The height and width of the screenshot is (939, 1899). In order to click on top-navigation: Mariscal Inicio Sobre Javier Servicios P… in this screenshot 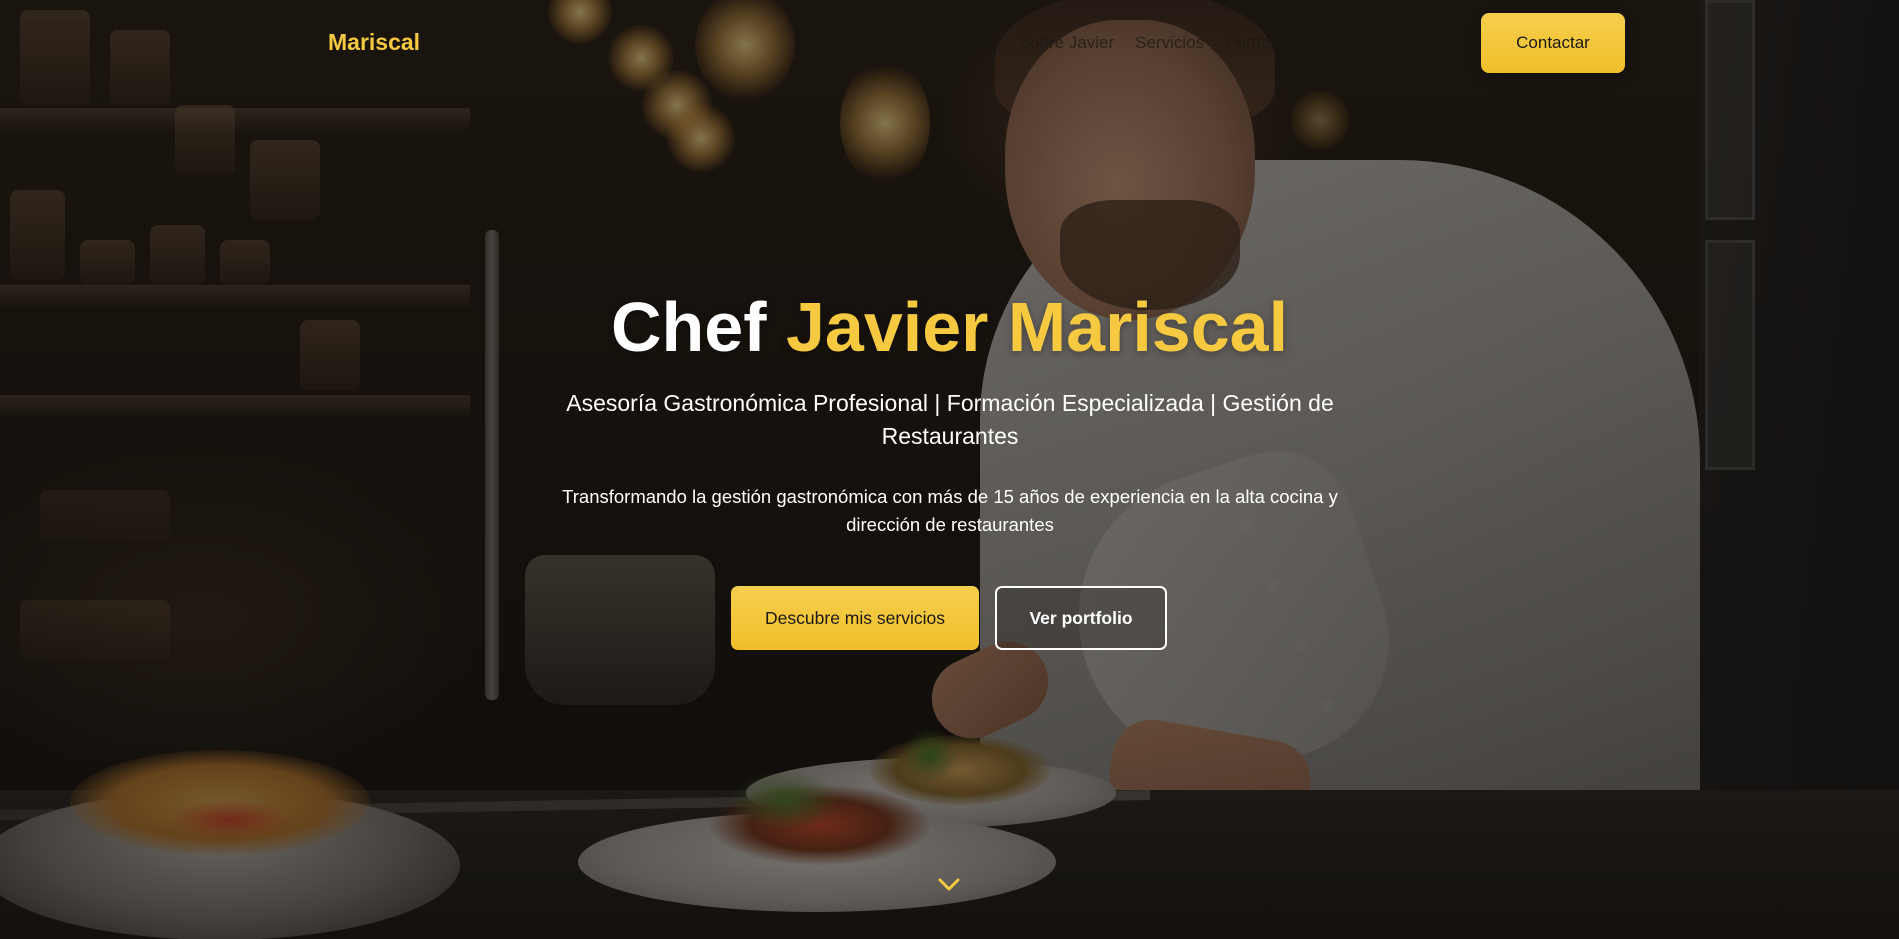, I will do `click(949, 44)`.